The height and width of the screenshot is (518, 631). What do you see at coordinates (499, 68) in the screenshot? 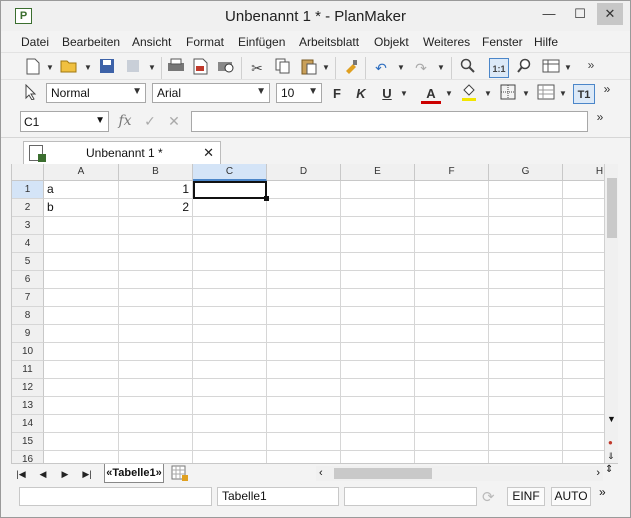
I see `actual-size-icon: 1:1` at bounding box center [499, 68].